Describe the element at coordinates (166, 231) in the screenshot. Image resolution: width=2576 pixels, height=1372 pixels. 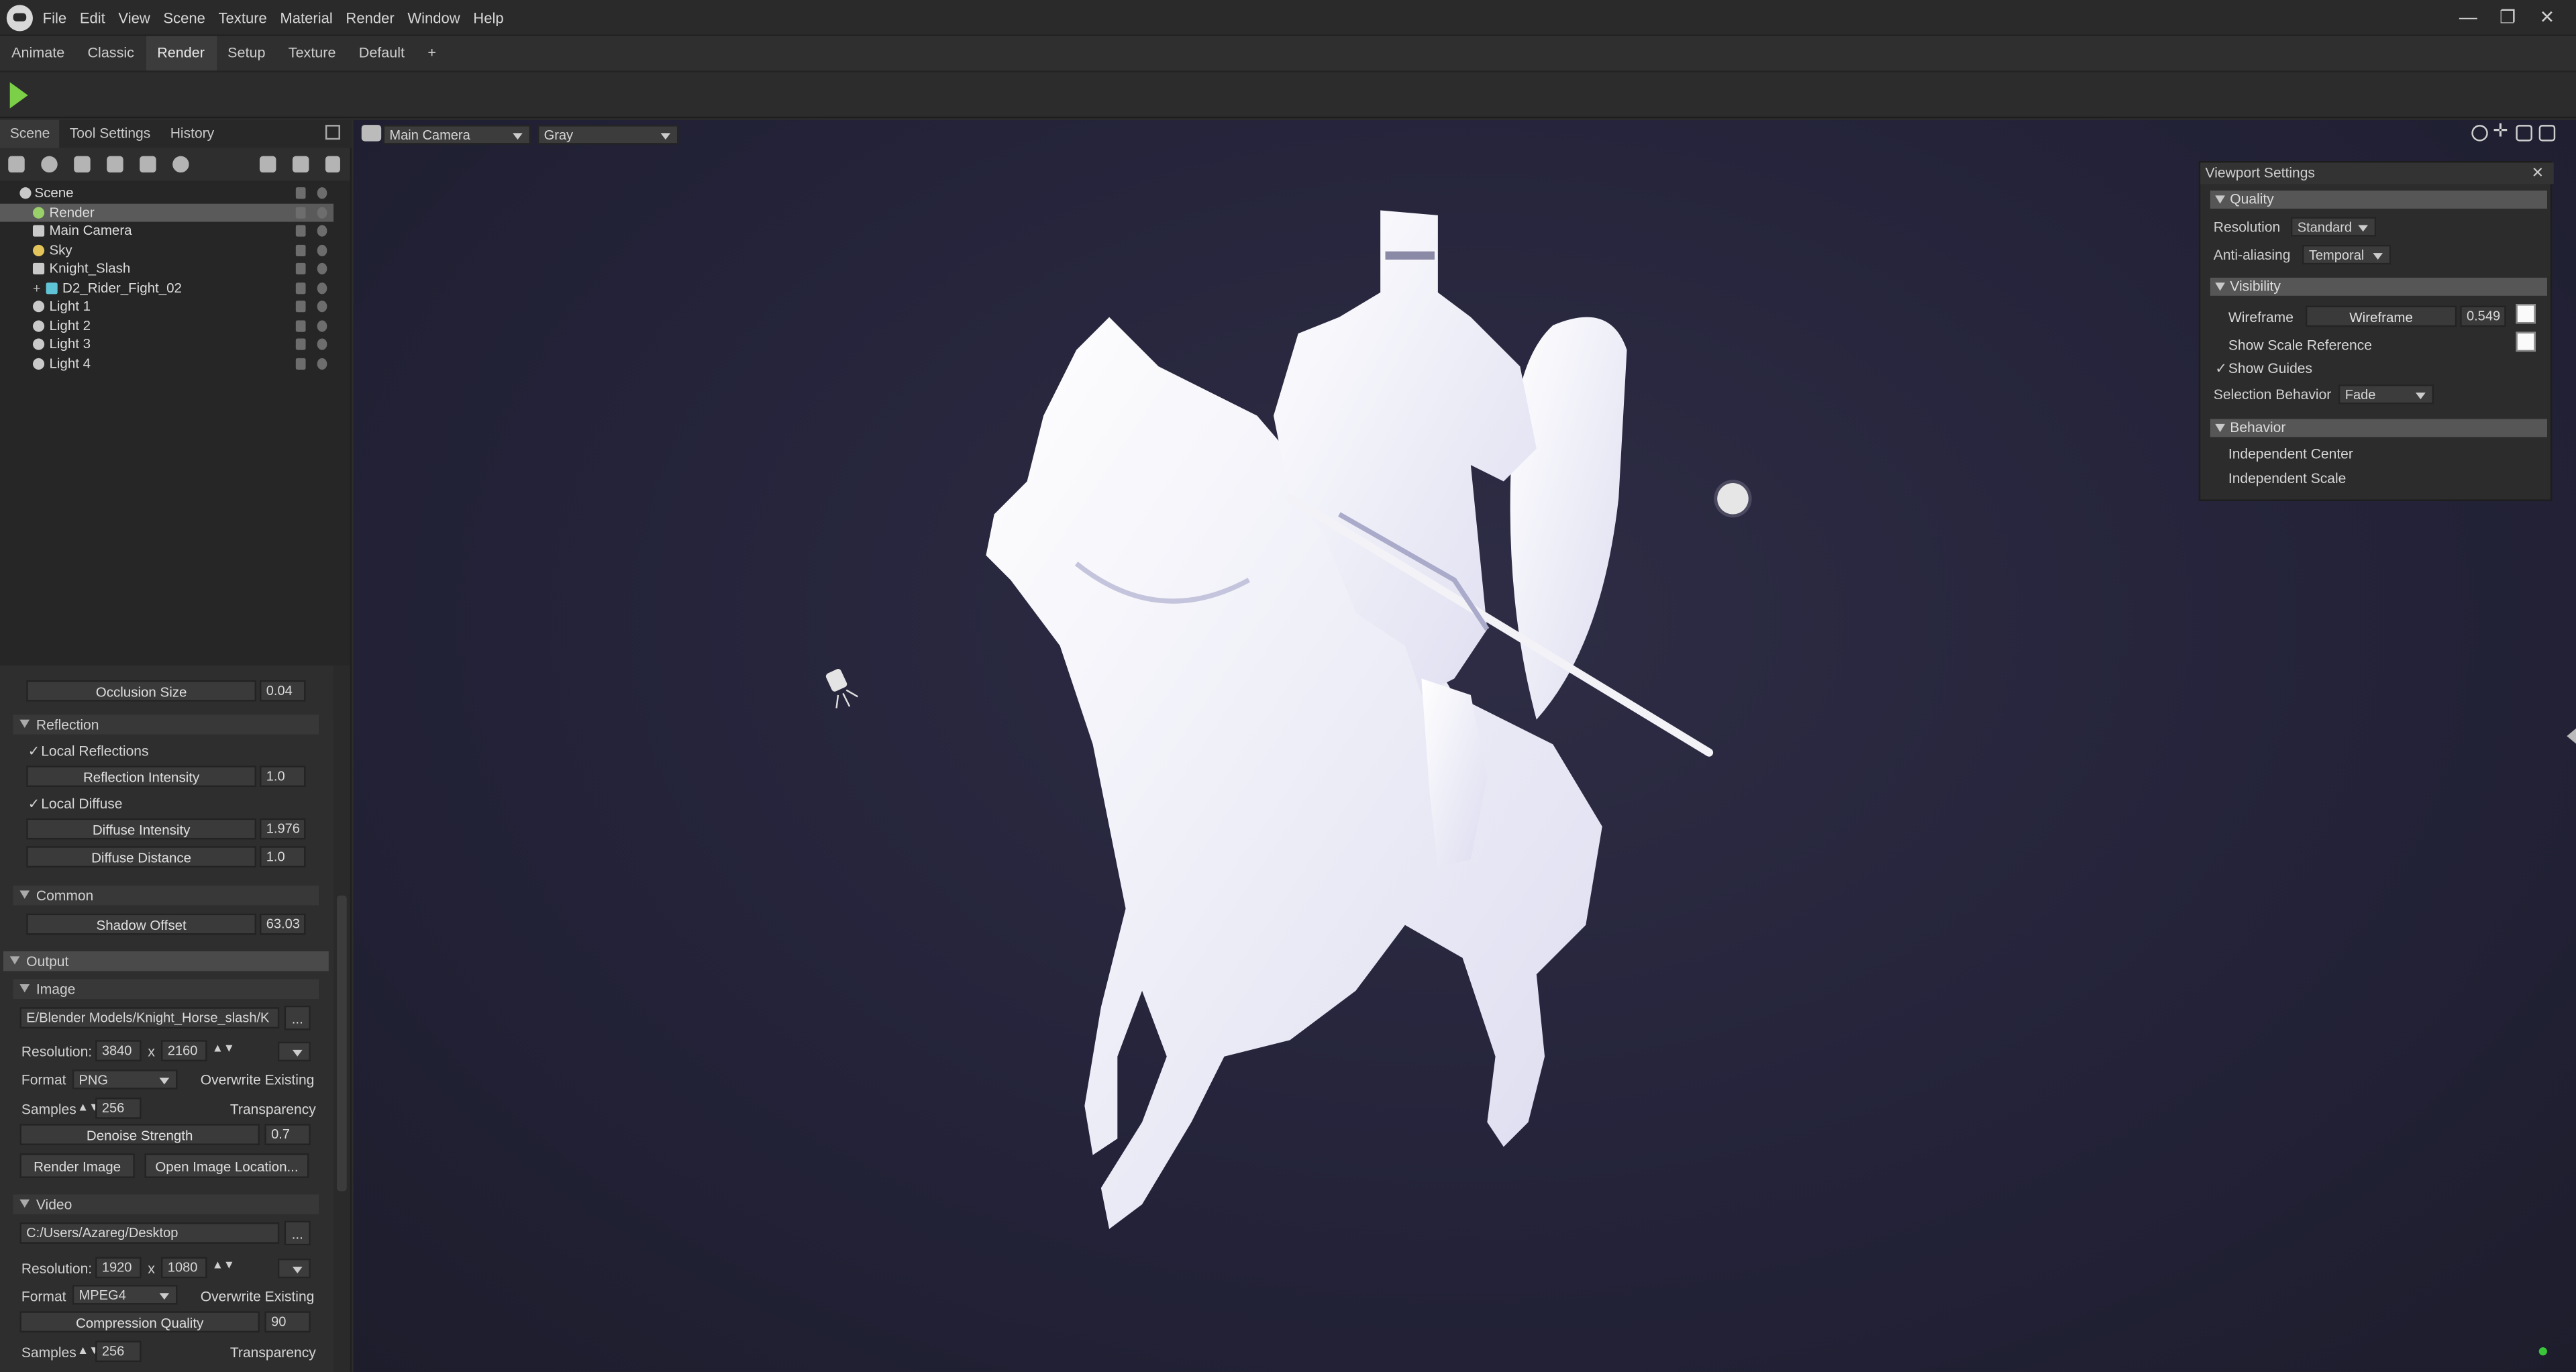
I see `tree-row-main-camera: Main Camera` at that location.